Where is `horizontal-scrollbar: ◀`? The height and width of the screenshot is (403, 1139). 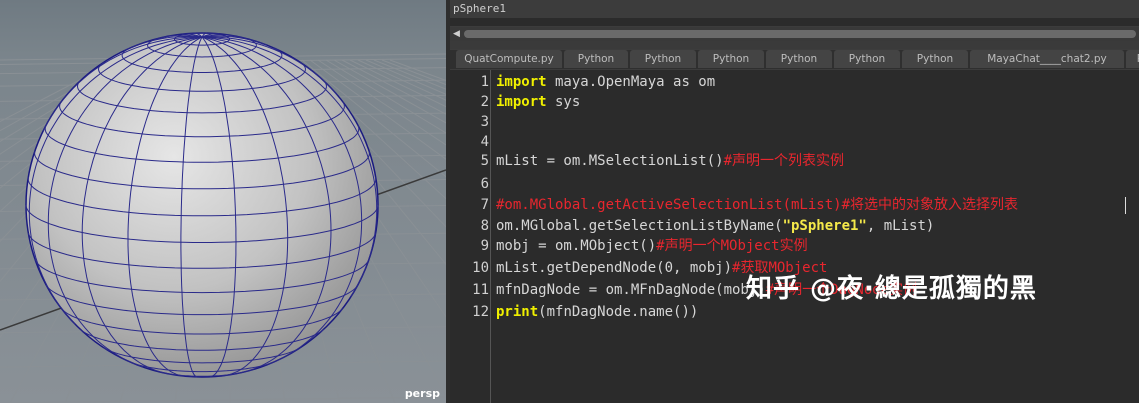 horizontal-scrollbar: ◀ is located at coordinates (794, 34).